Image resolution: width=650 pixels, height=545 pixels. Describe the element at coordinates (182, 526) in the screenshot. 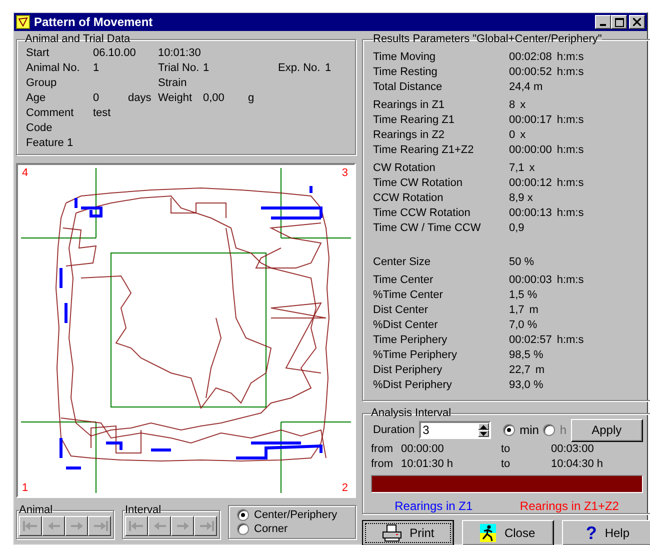

I see `arrow-right-icon` at that location.